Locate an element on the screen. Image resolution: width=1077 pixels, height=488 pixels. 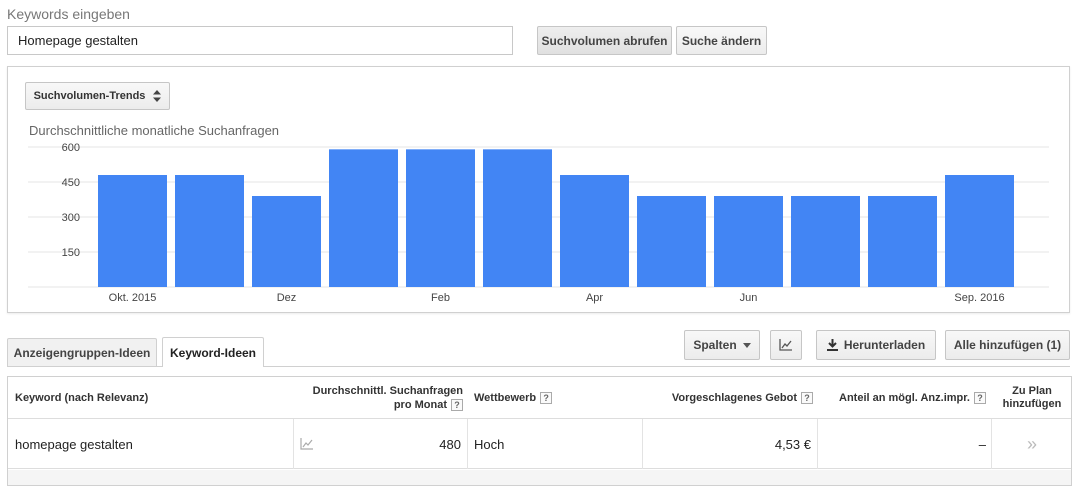
x-tick-label: Feb is located at coordinates (440, 298).